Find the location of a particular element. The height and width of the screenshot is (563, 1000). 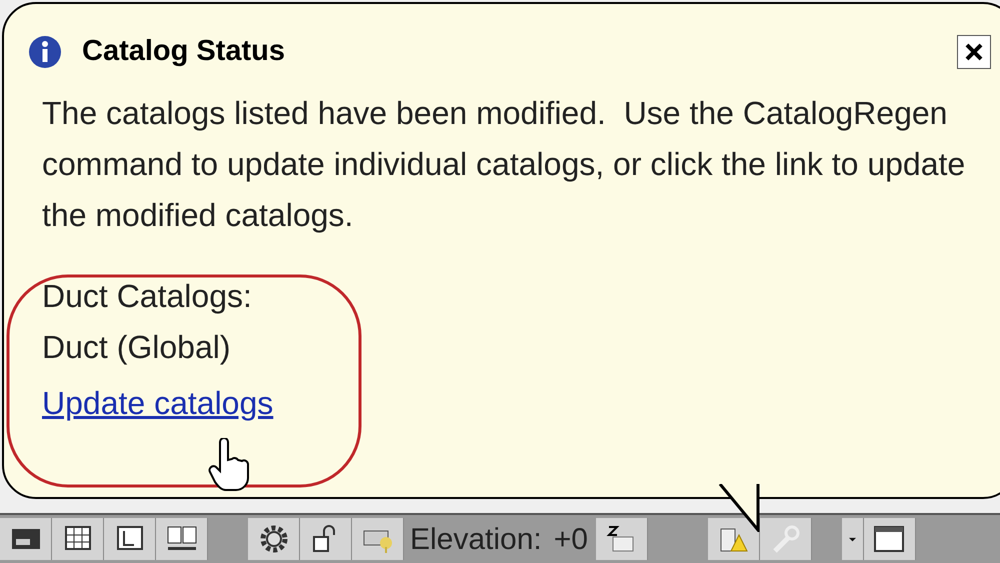

info-icon is located at coordinates (45, 51).